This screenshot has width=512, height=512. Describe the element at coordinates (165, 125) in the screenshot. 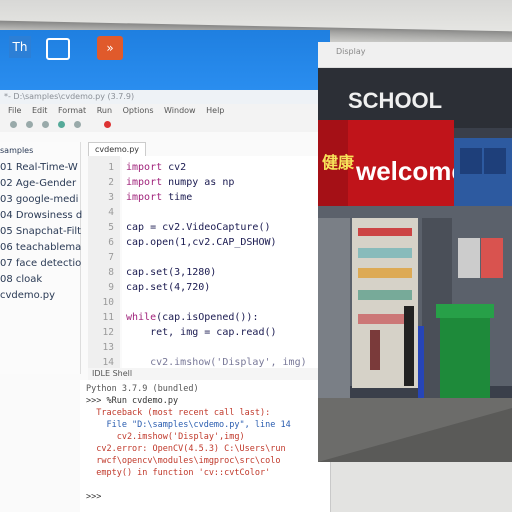

I see `toolbar` at that location.